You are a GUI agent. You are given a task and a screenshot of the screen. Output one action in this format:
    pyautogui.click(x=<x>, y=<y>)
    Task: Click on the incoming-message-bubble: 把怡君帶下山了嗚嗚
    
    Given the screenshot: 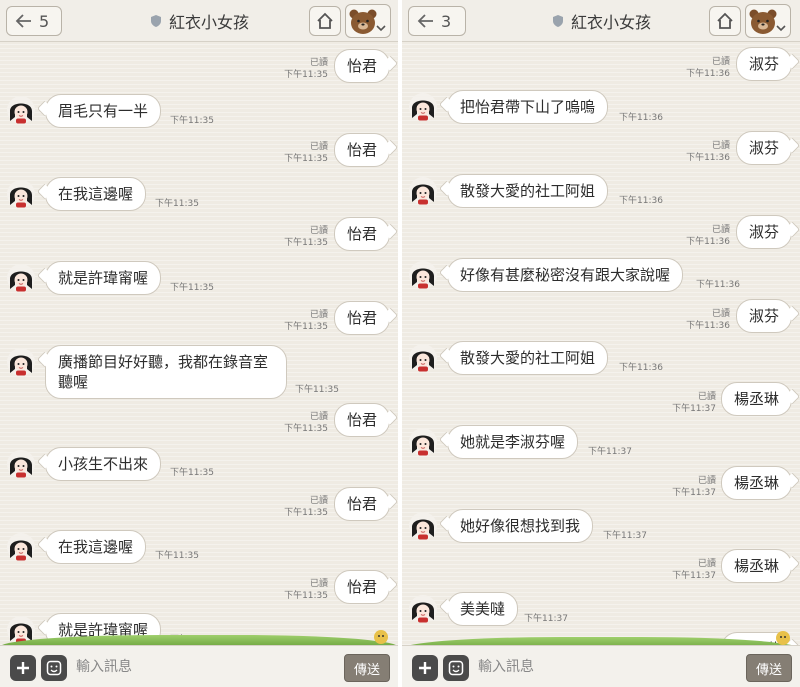 What is the action you would take?
    pyautogui.click(x=528, y=107)
    